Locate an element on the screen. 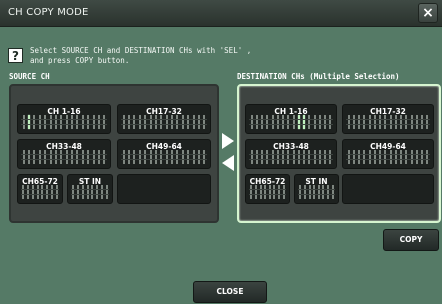 This screenshot has height=304, width=442. destination-bank-ch49-64: CH49-64 is located at coordinates (388, 154).